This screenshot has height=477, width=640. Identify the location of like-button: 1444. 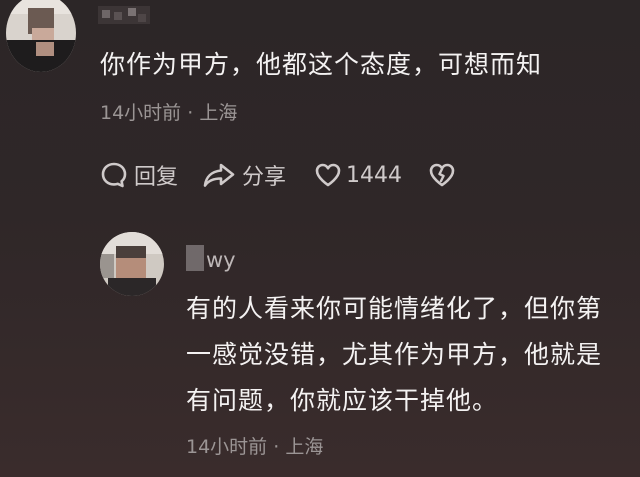
(358, 175).